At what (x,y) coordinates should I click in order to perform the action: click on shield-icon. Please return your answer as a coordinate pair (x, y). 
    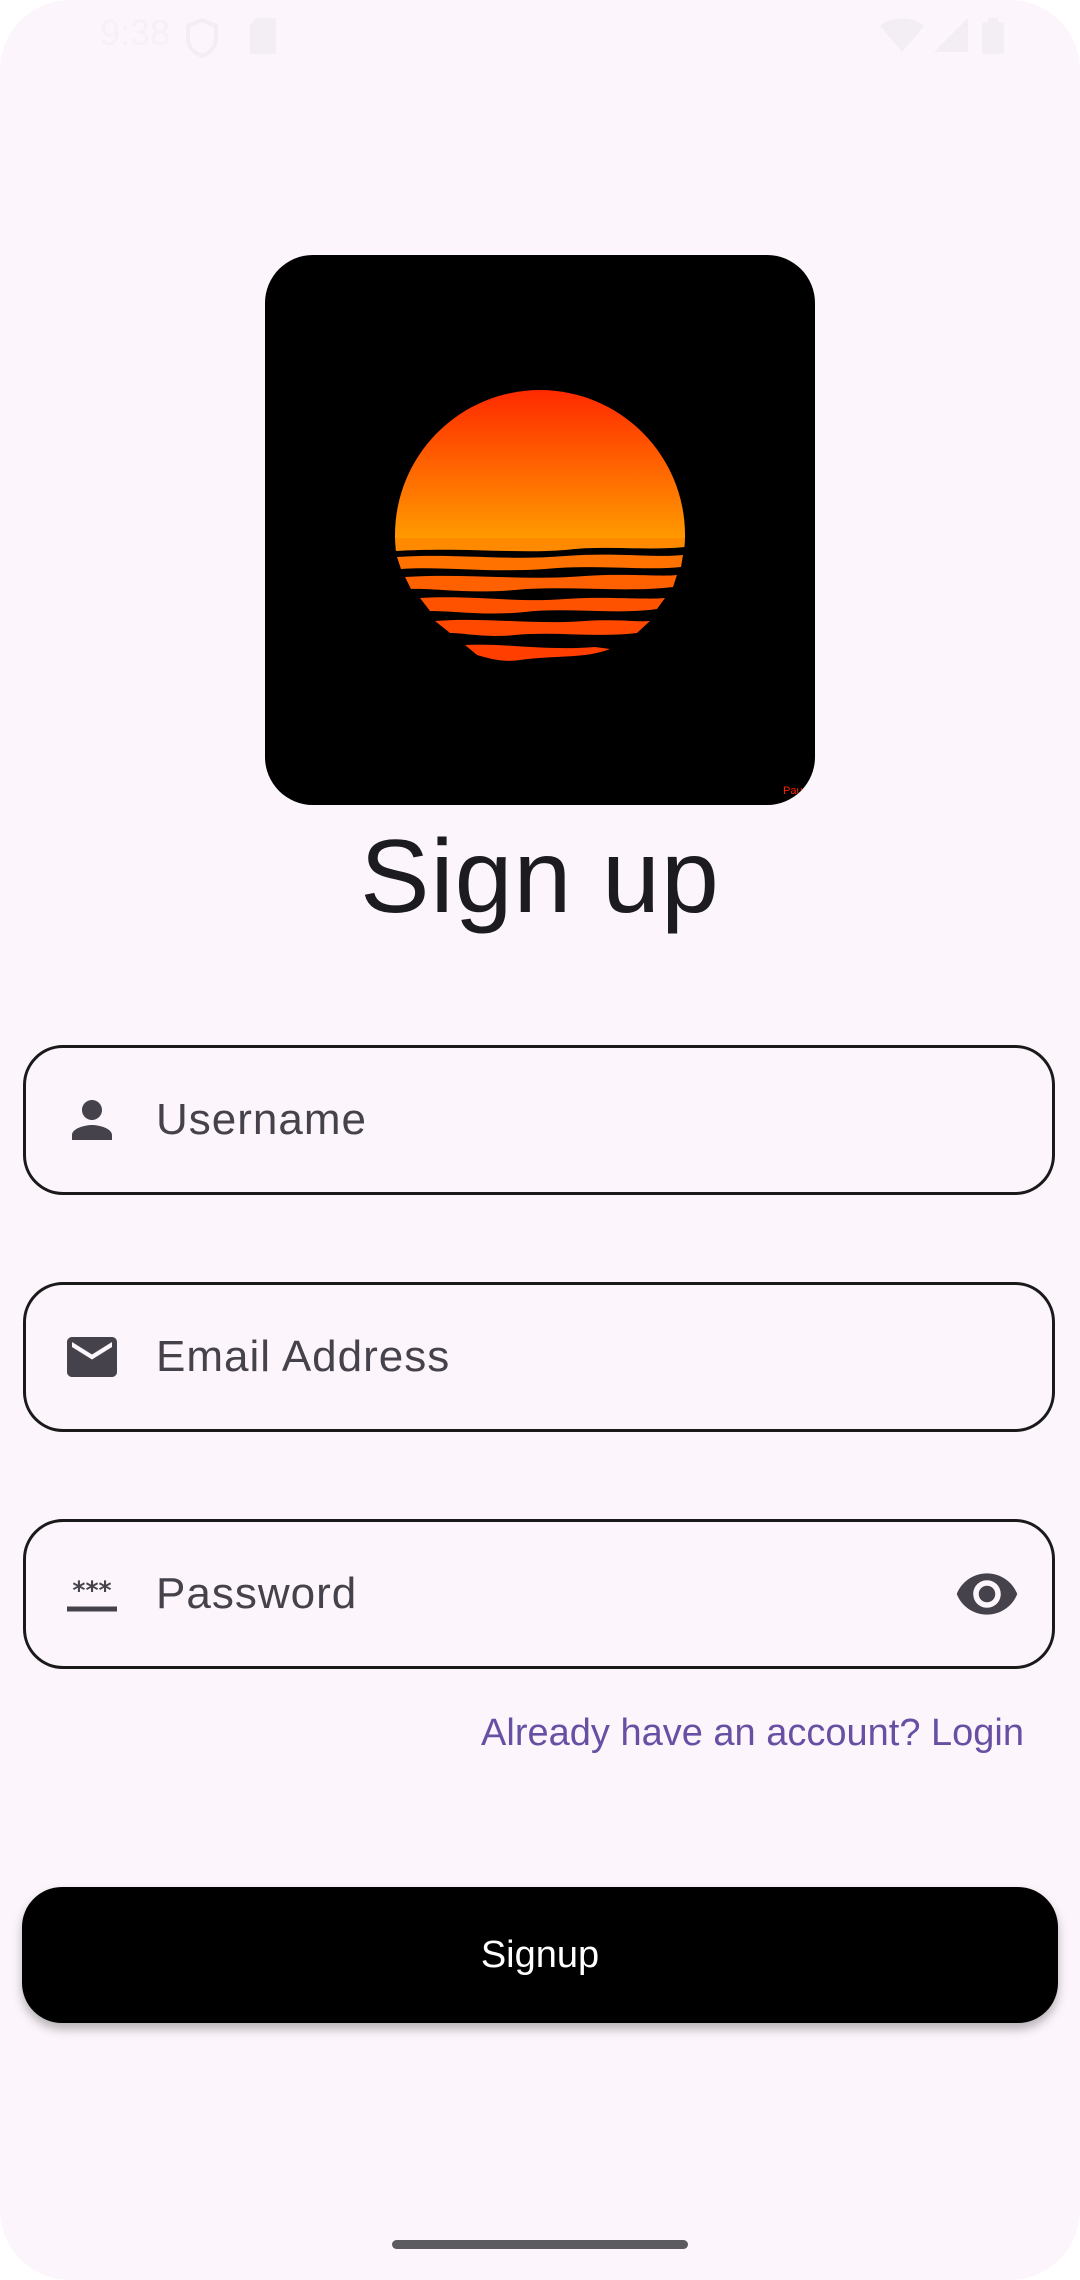
    Looking at the image, I should click on (202, 38).